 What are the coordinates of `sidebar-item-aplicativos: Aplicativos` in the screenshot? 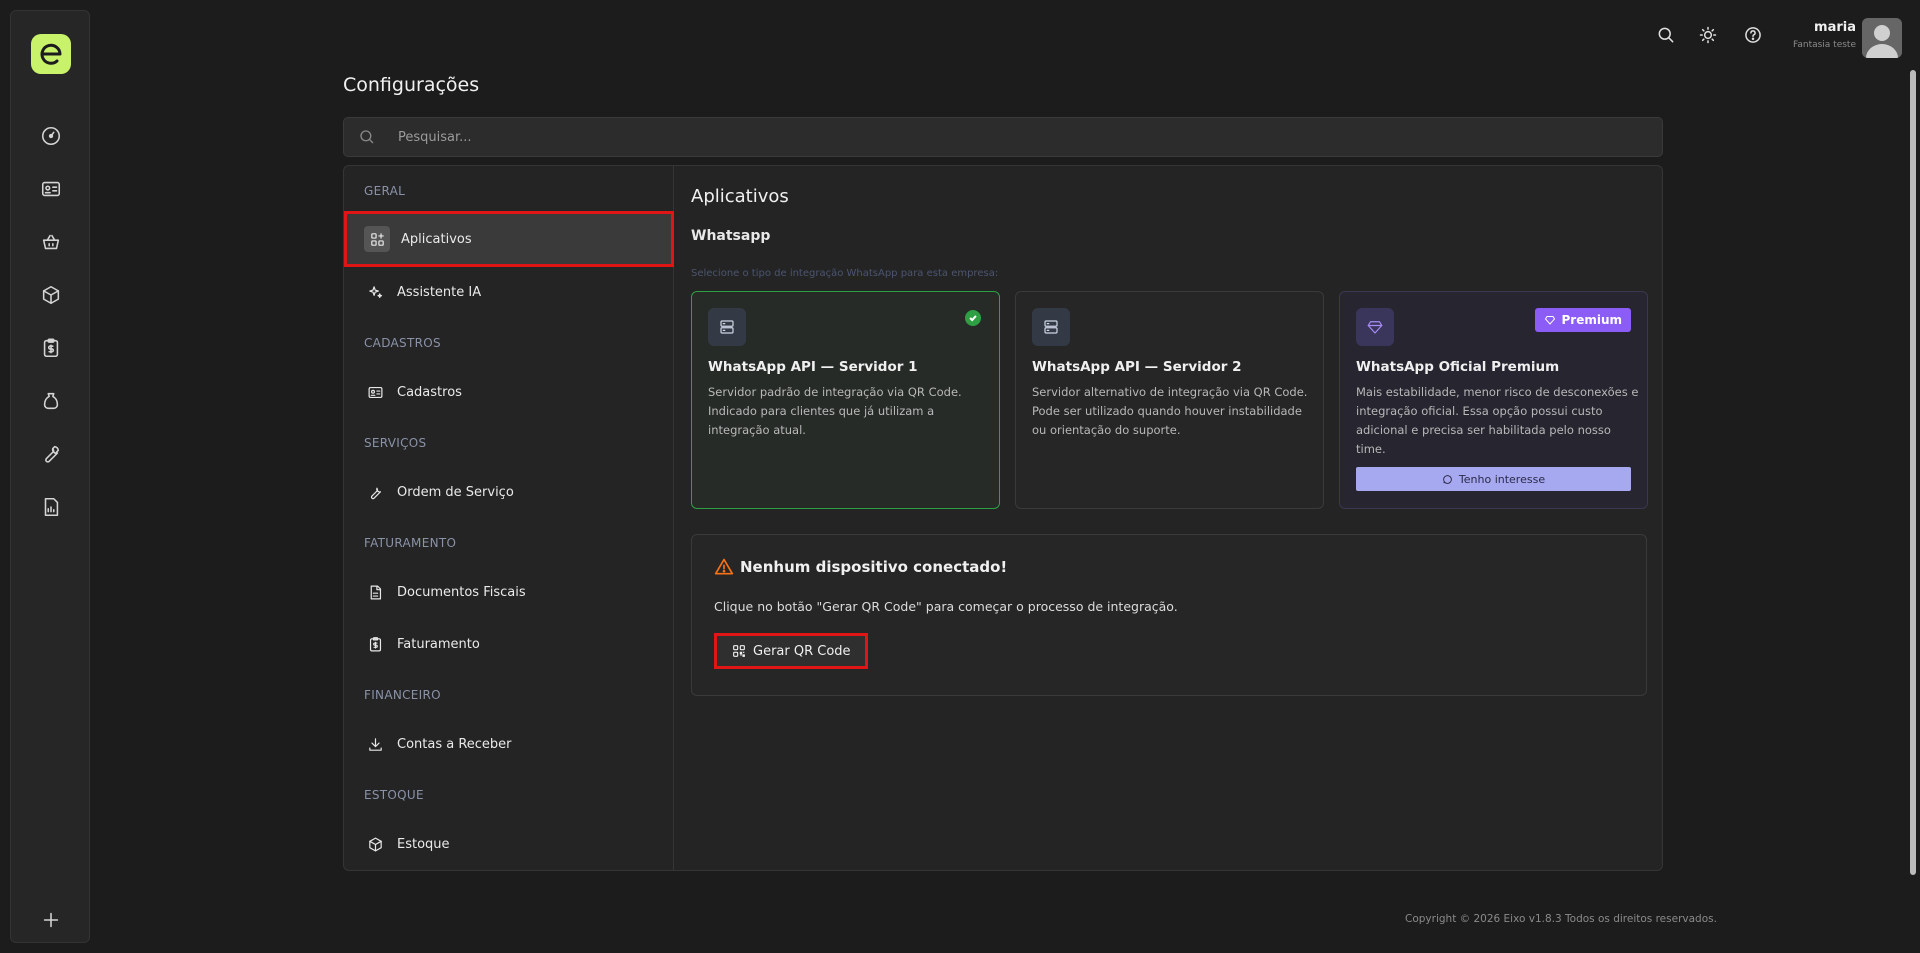 It's located at (509, 239).